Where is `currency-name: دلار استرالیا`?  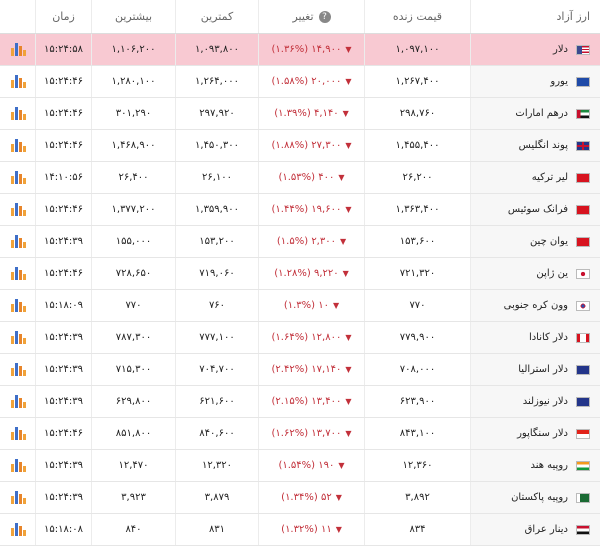
currency-name: دلار استرالیا is located at coordinates (543, 369).